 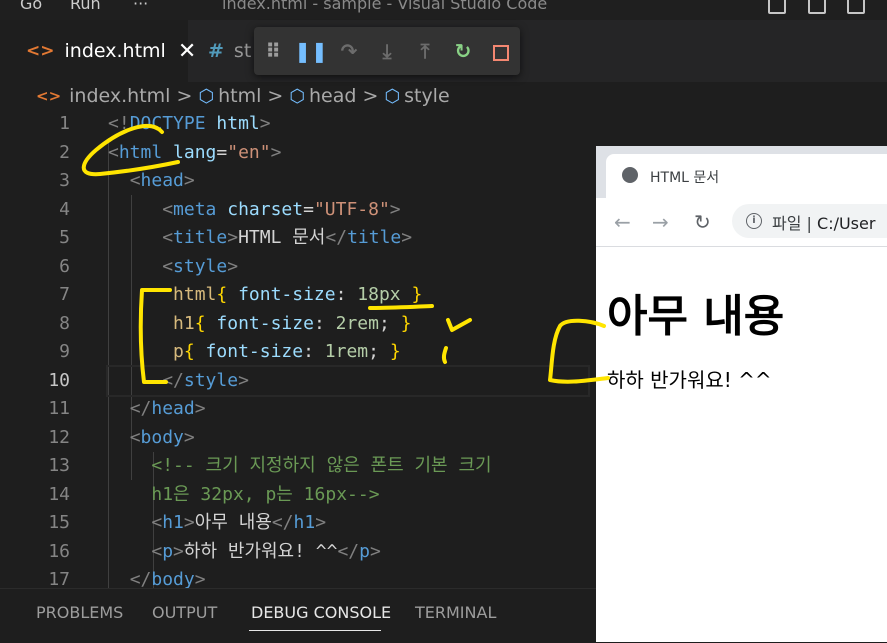 I want to click on browser-tab-strip: HTML 문서 ×, so click(x=741, y=172).